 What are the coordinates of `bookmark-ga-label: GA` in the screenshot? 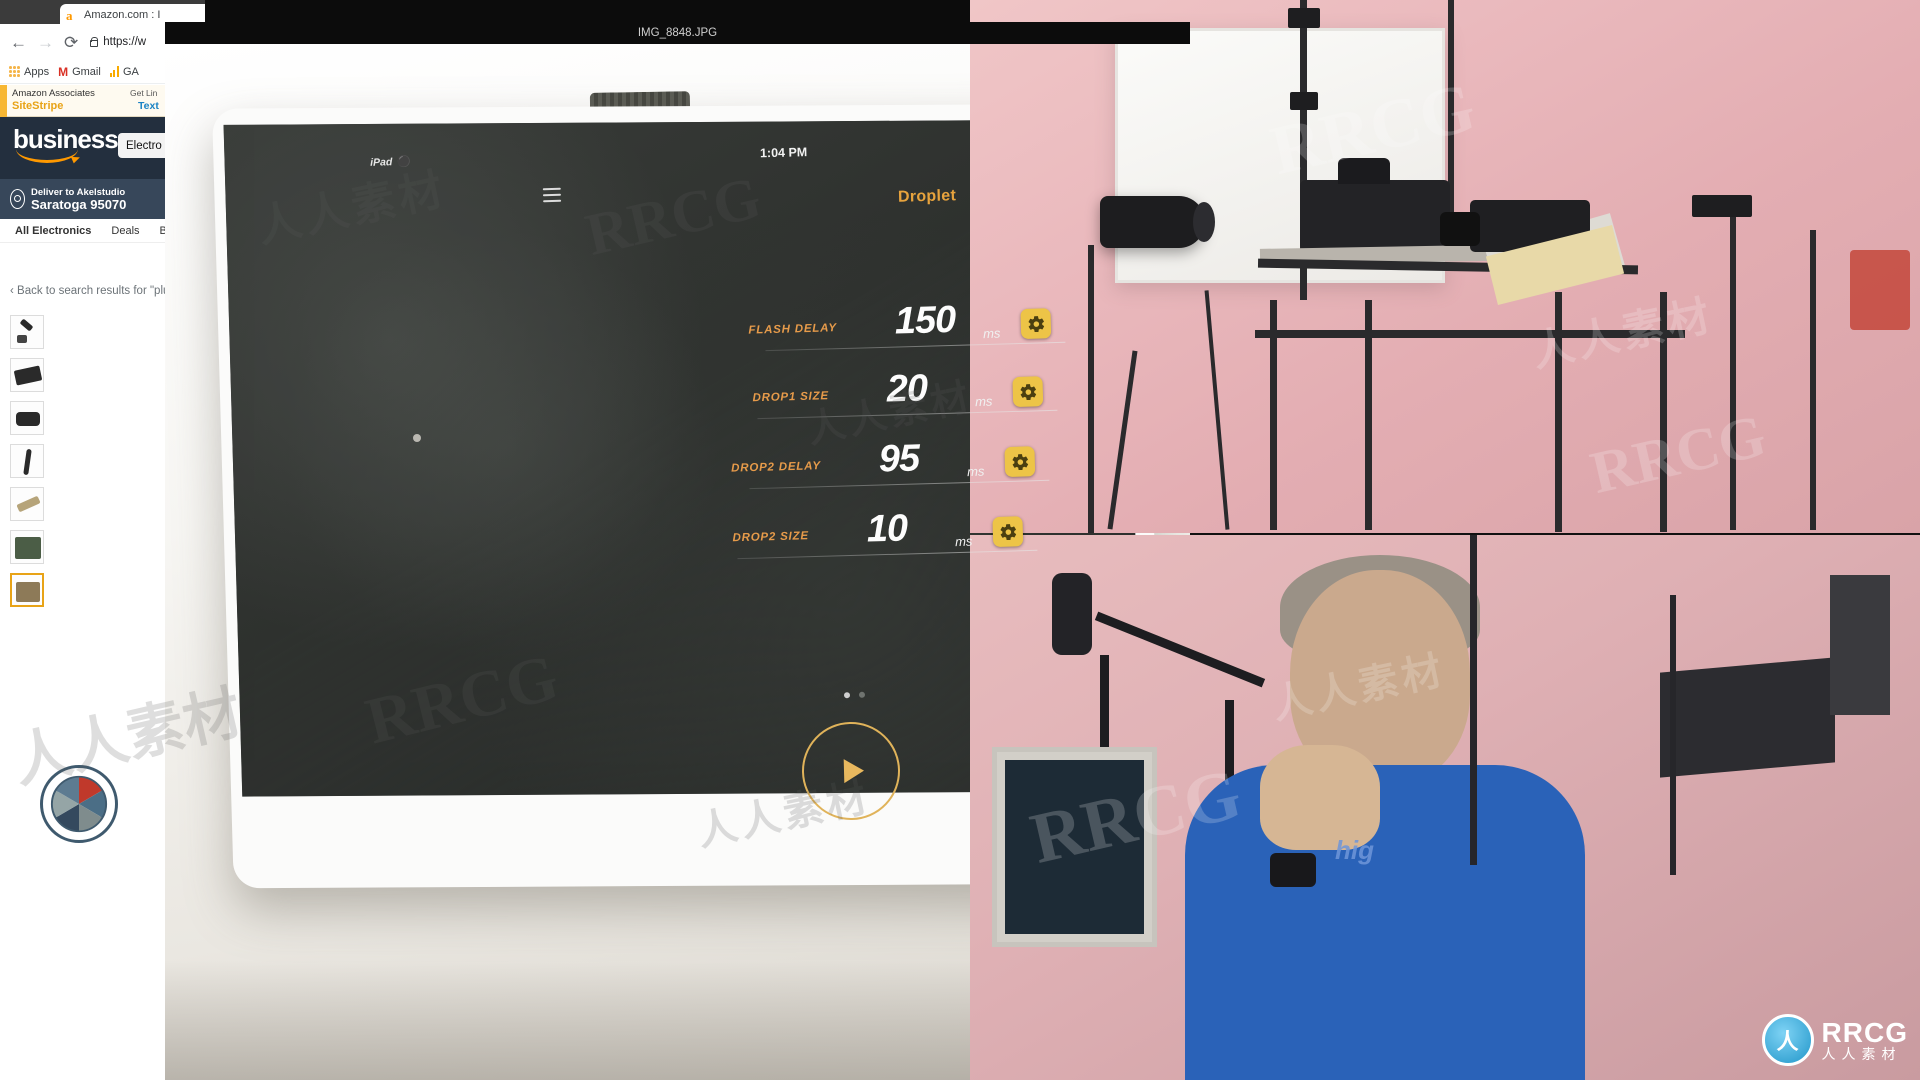 It's located at (130, 71).